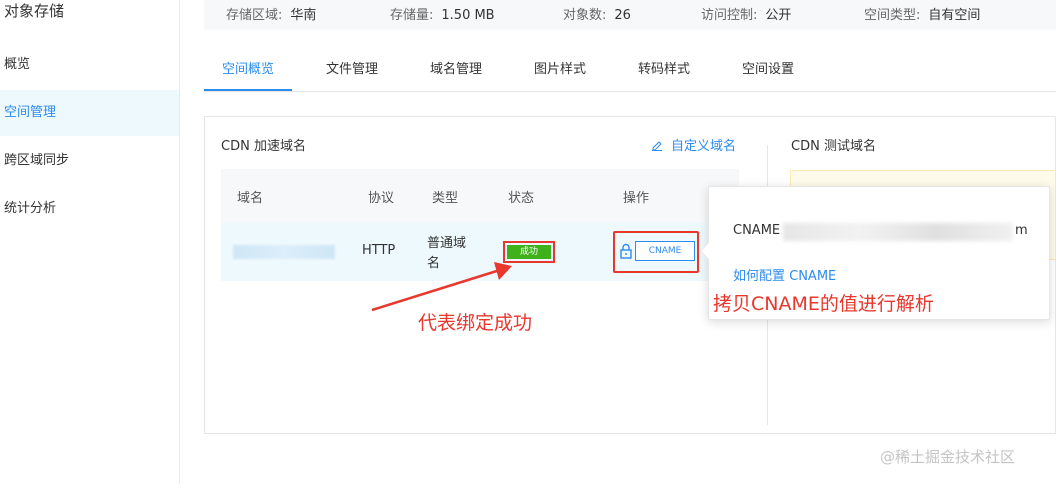 This screenshot has width=1056, height=484. I want to click on protocol-value: HTTP, so click(379, 250).